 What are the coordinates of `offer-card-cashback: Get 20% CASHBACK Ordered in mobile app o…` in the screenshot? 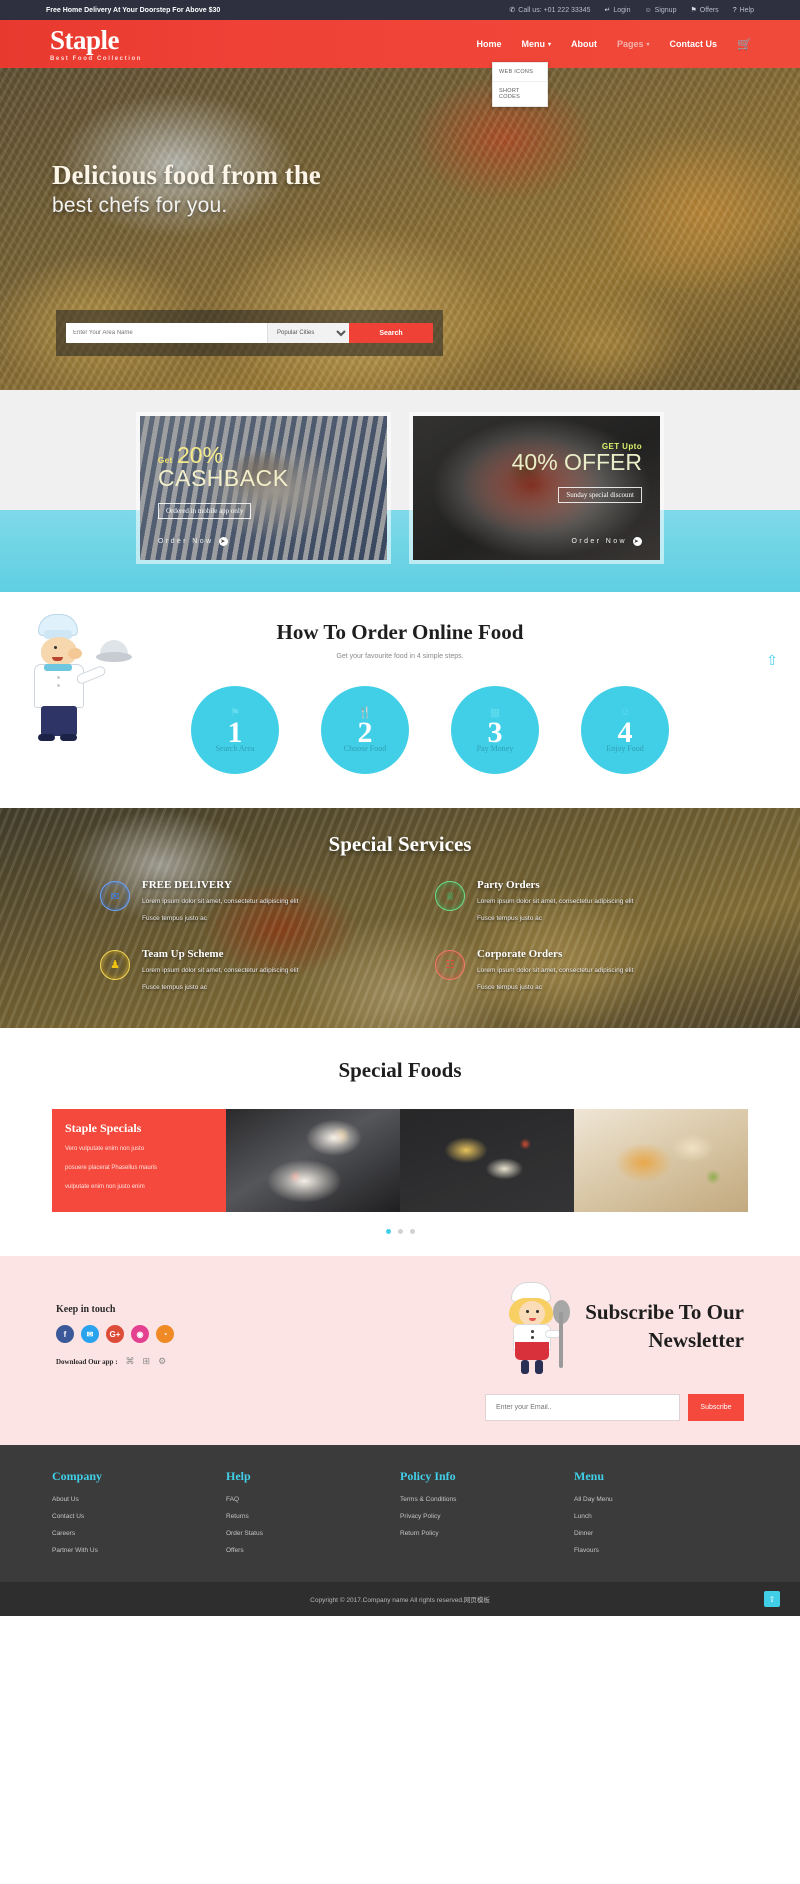 It's located at (263, 488).